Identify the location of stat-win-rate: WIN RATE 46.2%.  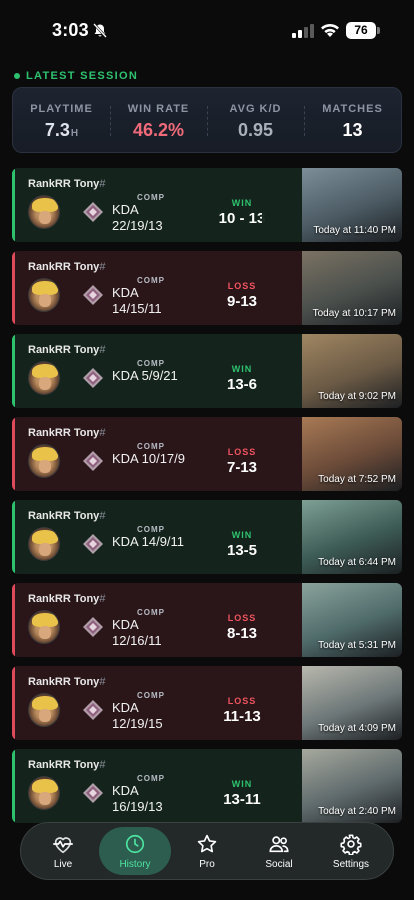
(158, 120).